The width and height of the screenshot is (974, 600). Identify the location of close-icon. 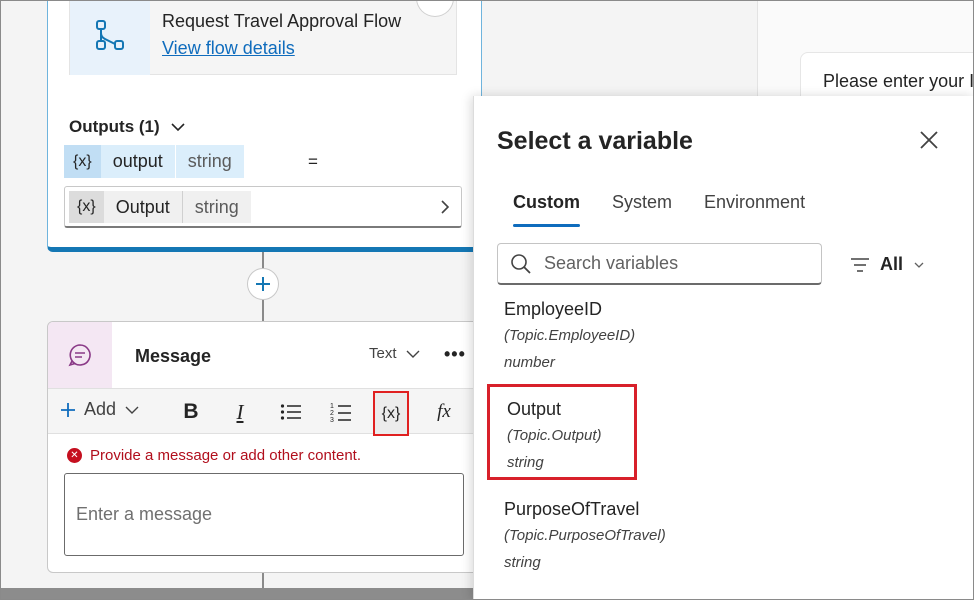
(929, 140).